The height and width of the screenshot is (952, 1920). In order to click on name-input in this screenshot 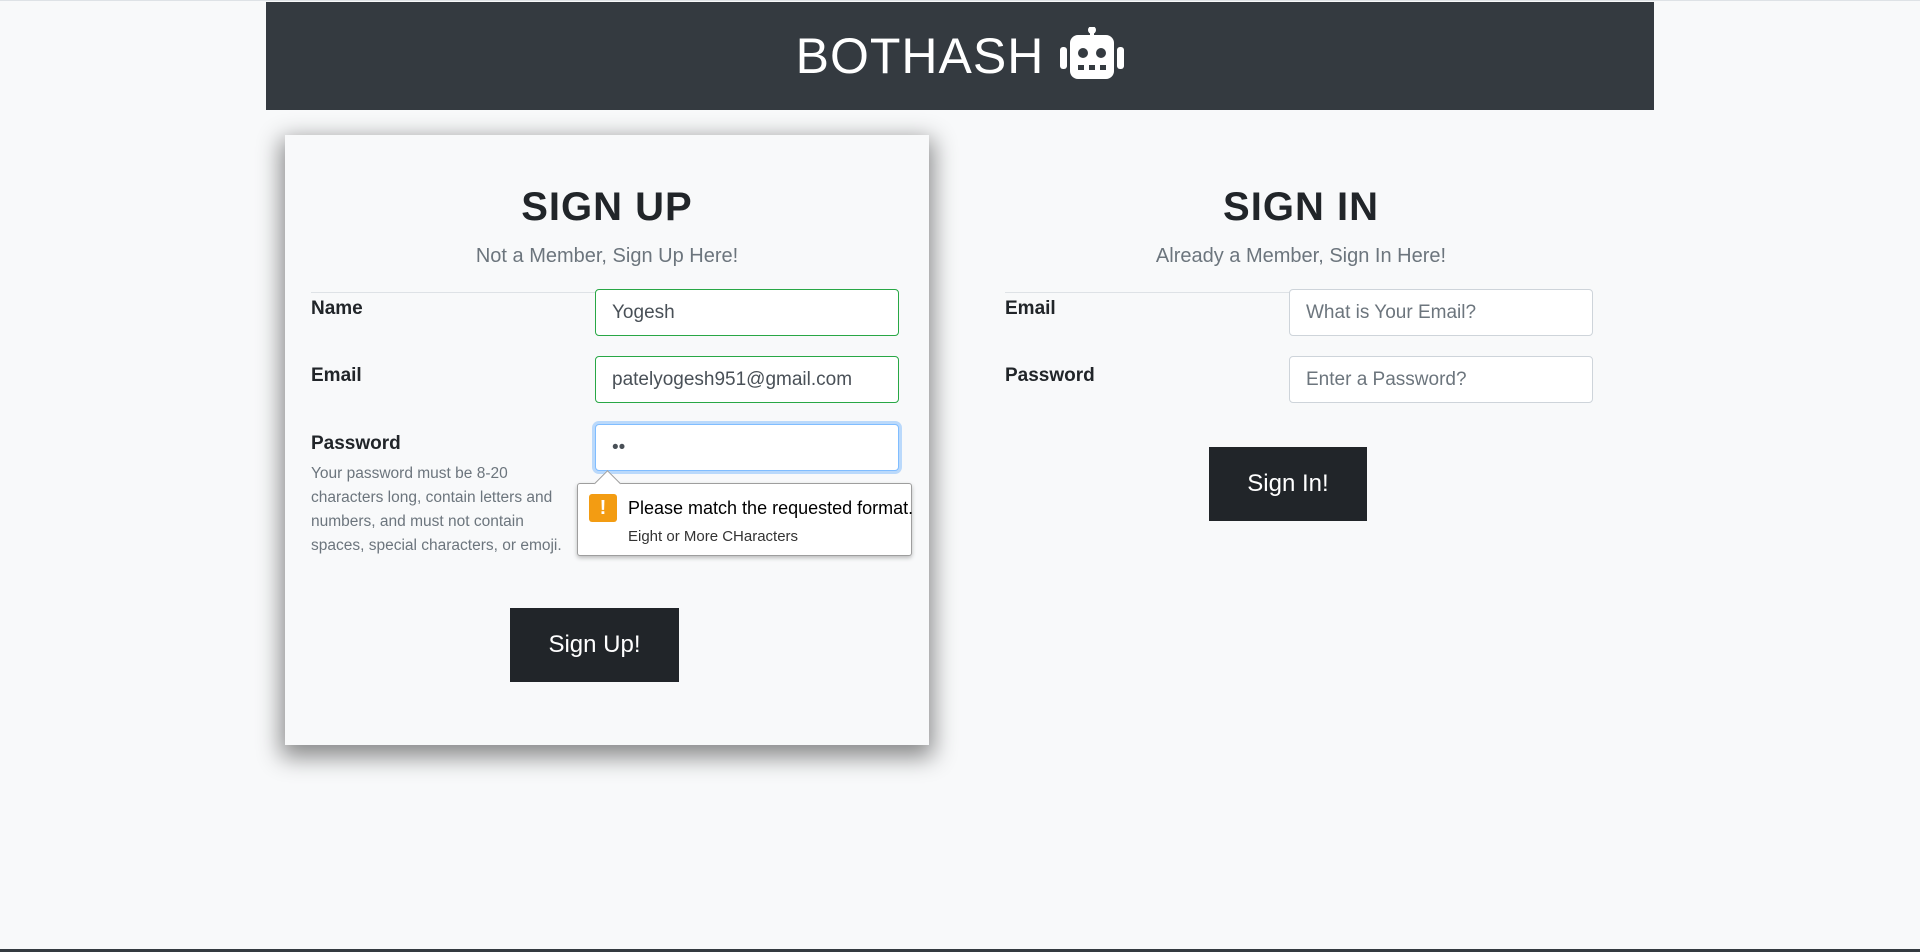, I will do `click(747, 312)`.